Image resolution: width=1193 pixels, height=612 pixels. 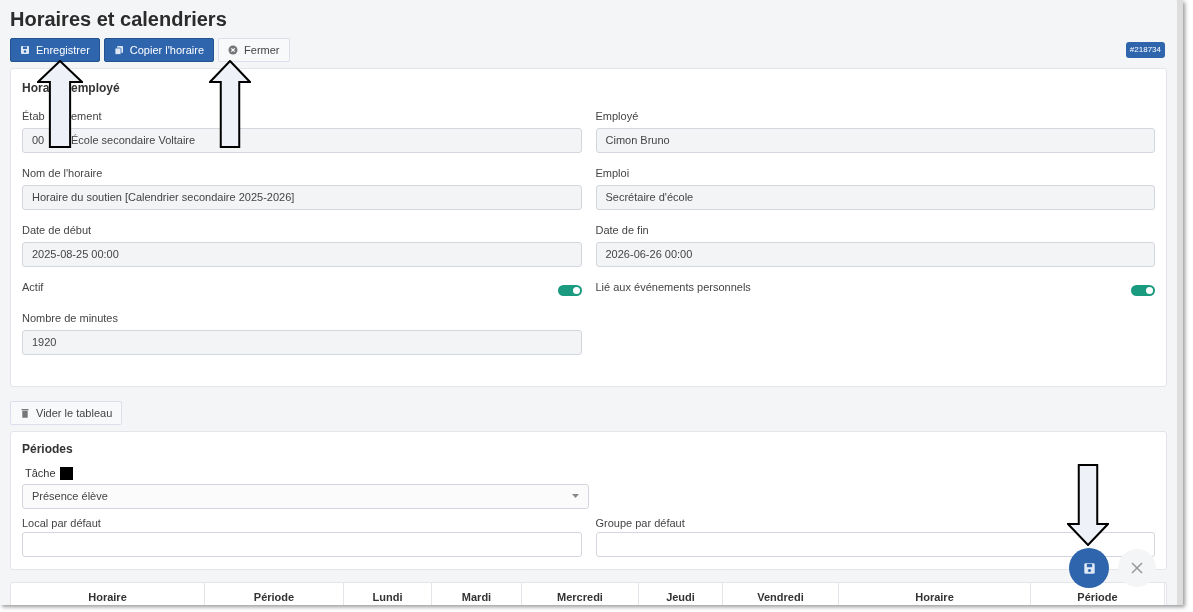 I want to click on text: Étab, so click(x=33, y=116).